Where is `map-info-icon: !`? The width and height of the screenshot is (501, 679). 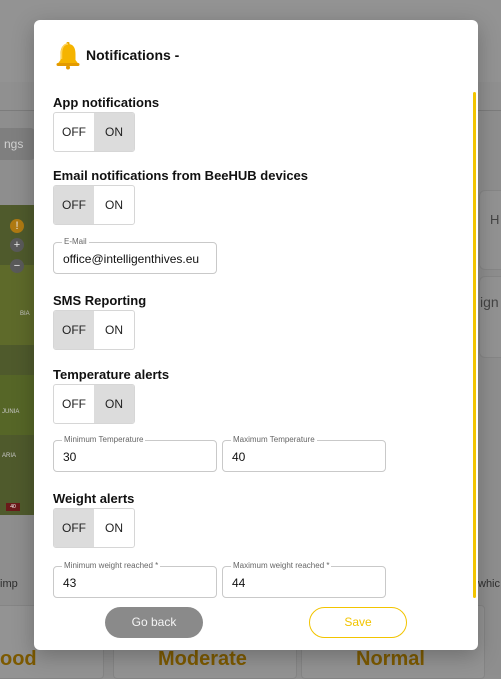 map-info-icon: ! is located at coordinates (17, 226).